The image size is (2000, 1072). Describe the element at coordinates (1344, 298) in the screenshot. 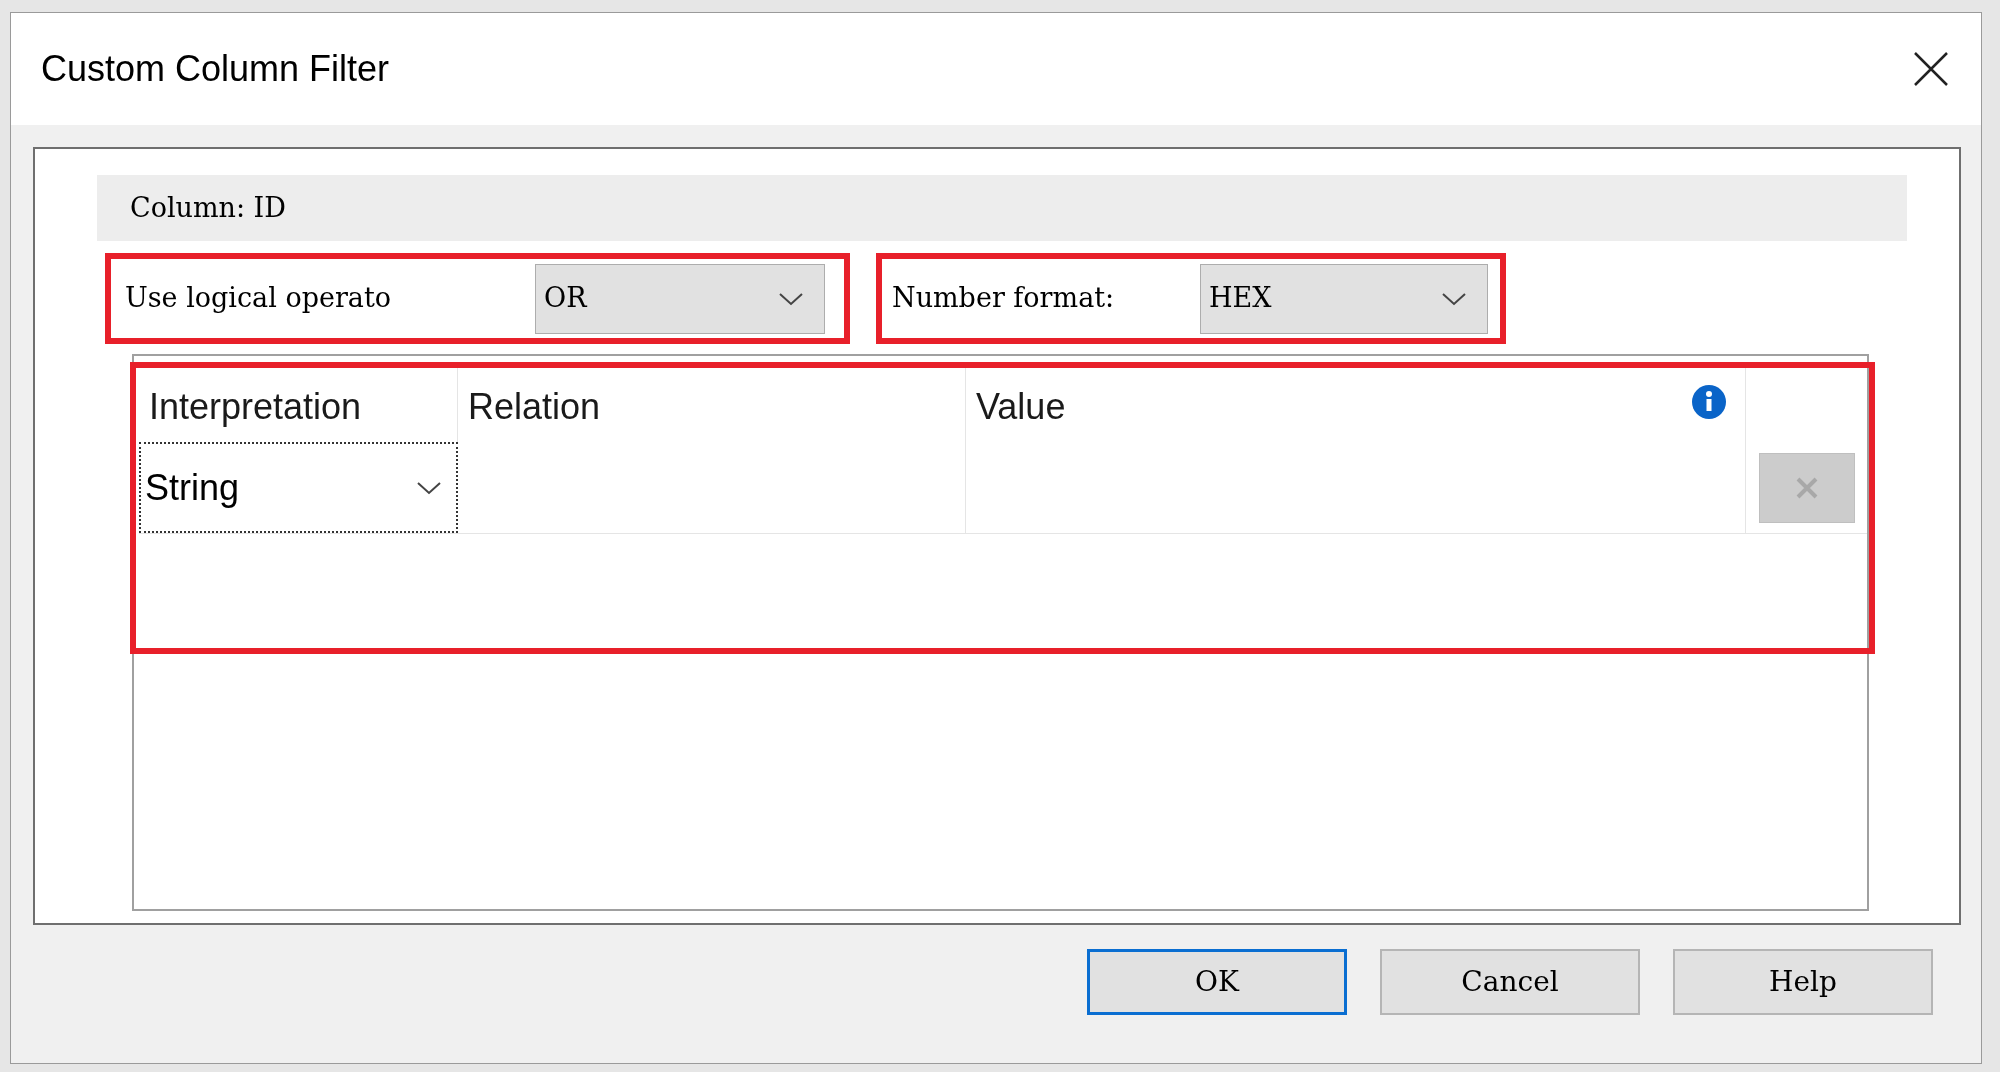

I see `dropdown: HEX` at that location.